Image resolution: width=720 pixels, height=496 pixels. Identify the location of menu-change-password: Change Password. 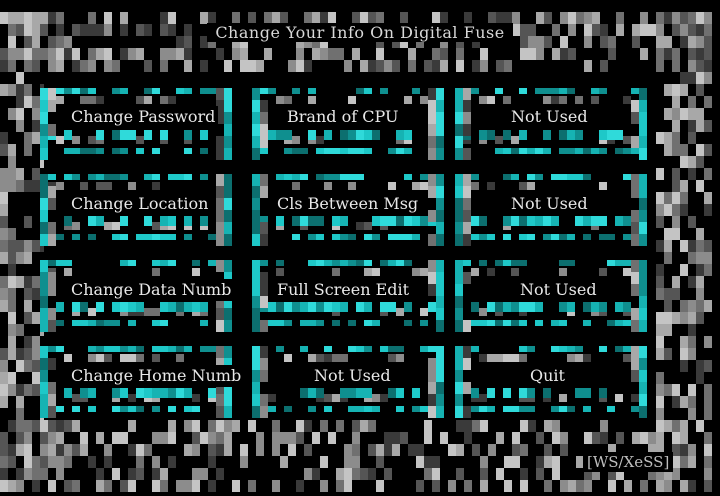
(143, 117).